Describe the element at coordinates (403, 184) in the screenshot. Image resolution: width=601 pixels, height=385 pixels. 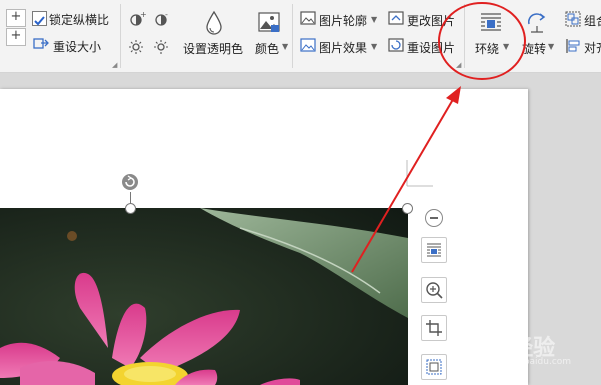
I see `pointer-arrow-line` at that location.